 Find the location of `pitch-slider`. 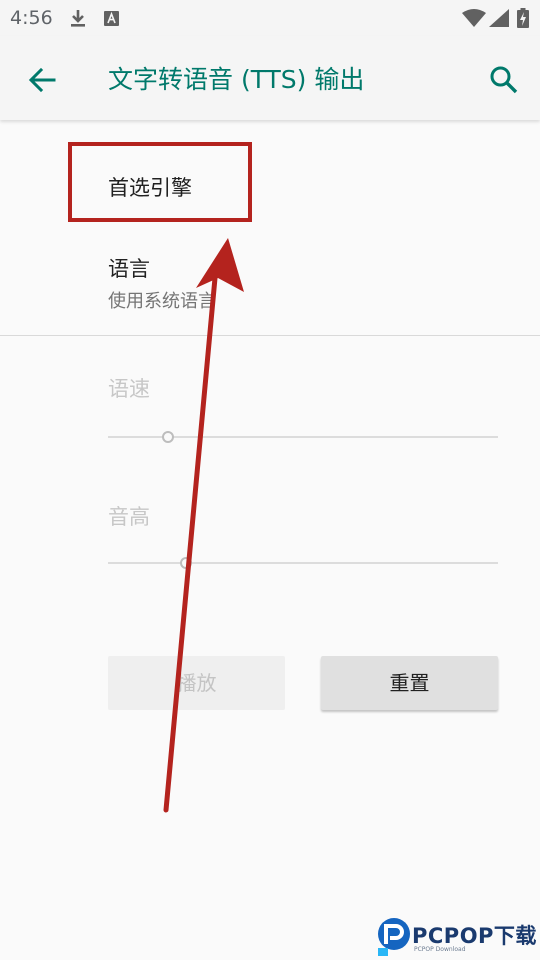

pitch-slider is located at coordinates (303, 563).